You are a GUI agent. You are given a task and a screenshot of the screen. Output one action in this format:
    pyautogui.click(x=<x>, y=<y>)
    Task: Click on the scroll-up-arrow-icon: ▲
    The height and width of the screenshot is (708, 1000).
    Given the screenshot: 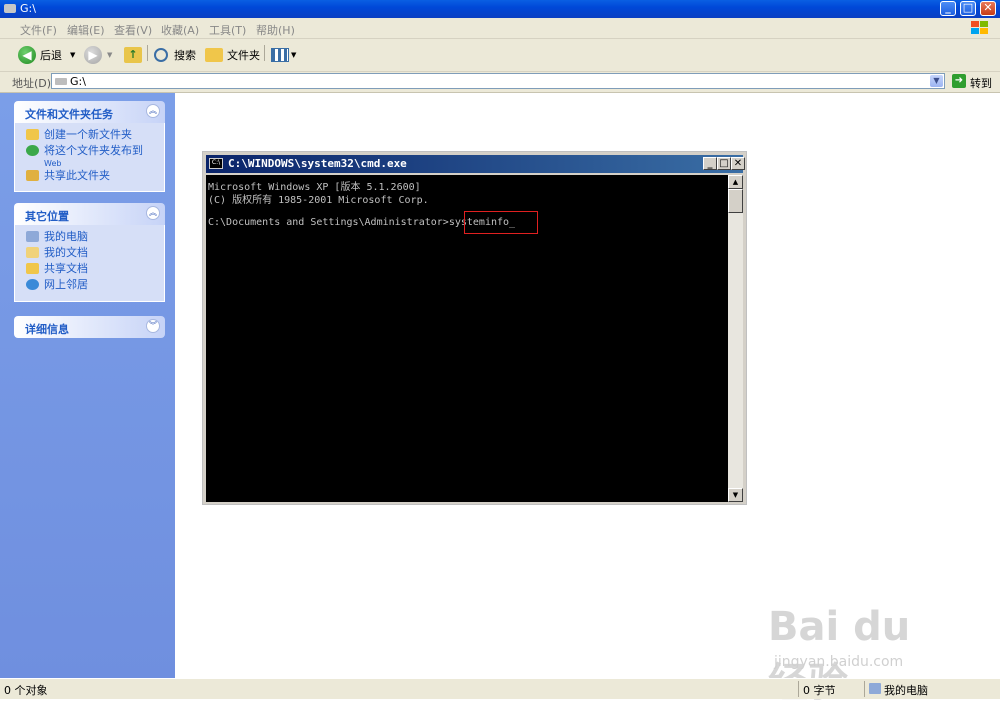 What is the action you would take?
    pyautogui.click(x=735, y=182)
    